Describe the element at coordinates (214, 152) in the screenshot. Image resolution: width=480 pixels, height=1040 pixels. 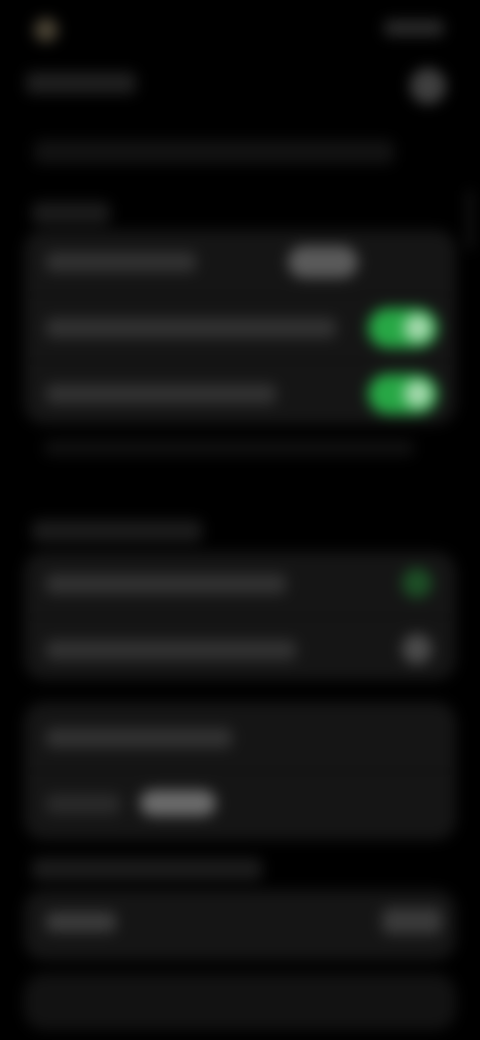
I see `notice-text` at that location.